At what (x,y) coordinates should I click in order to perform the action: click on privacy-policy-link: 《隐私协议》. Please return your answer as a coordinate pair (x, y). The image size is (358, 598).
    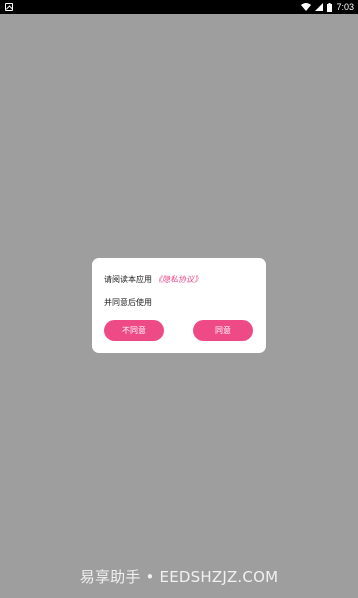
    Looking at the image, I should click on (178, 279).